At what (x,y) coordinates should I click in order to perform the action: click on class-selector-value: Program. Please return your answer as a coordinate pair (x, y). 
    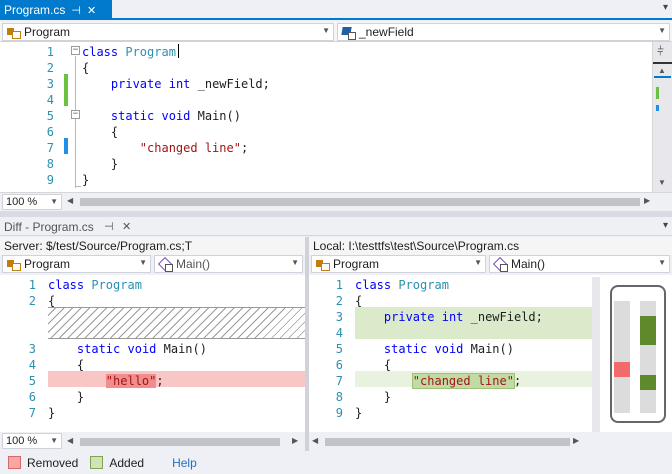
    Looking at the image, I should click on (47, 32).